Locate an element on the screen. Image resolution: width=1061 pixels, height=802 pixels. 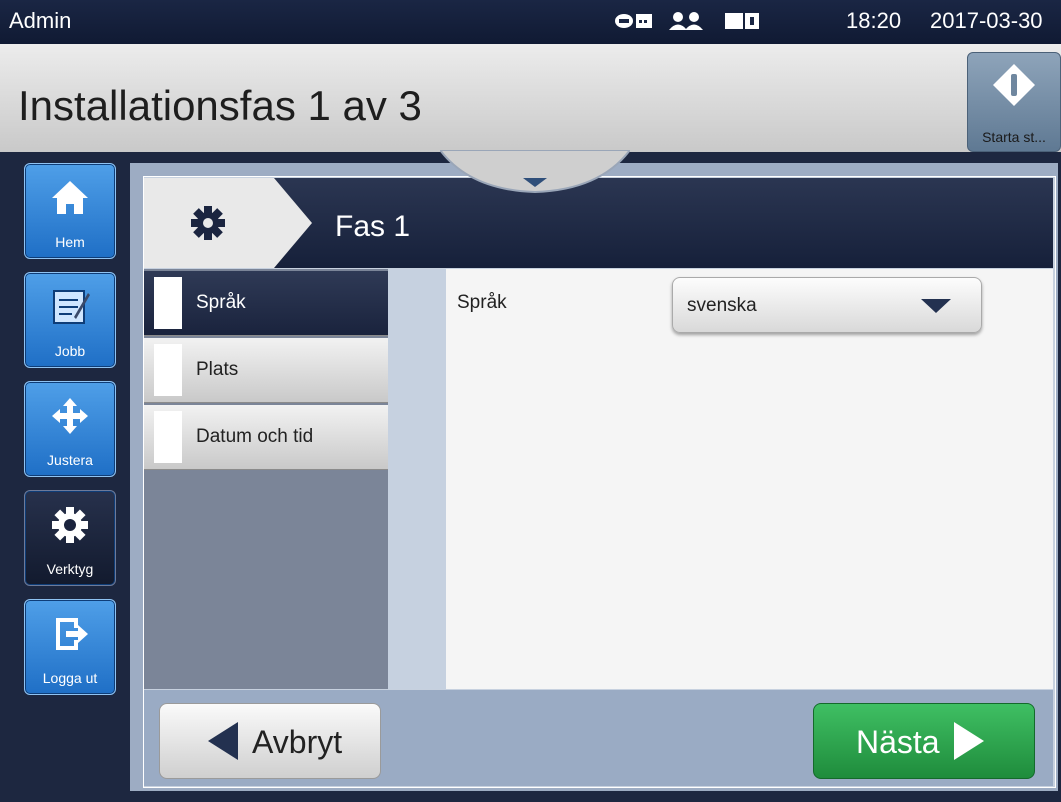
nav-home-button: Hem is located at coordinates (70, 211).